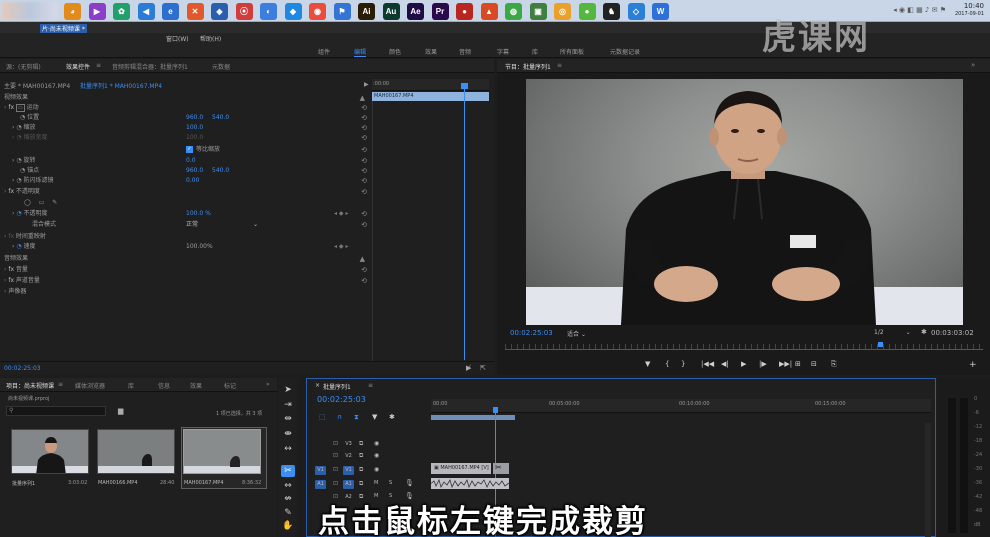  Describe the element at coordinates (647, 364) in the screenshot. I see `add-marker-icon: ▼` at that location.